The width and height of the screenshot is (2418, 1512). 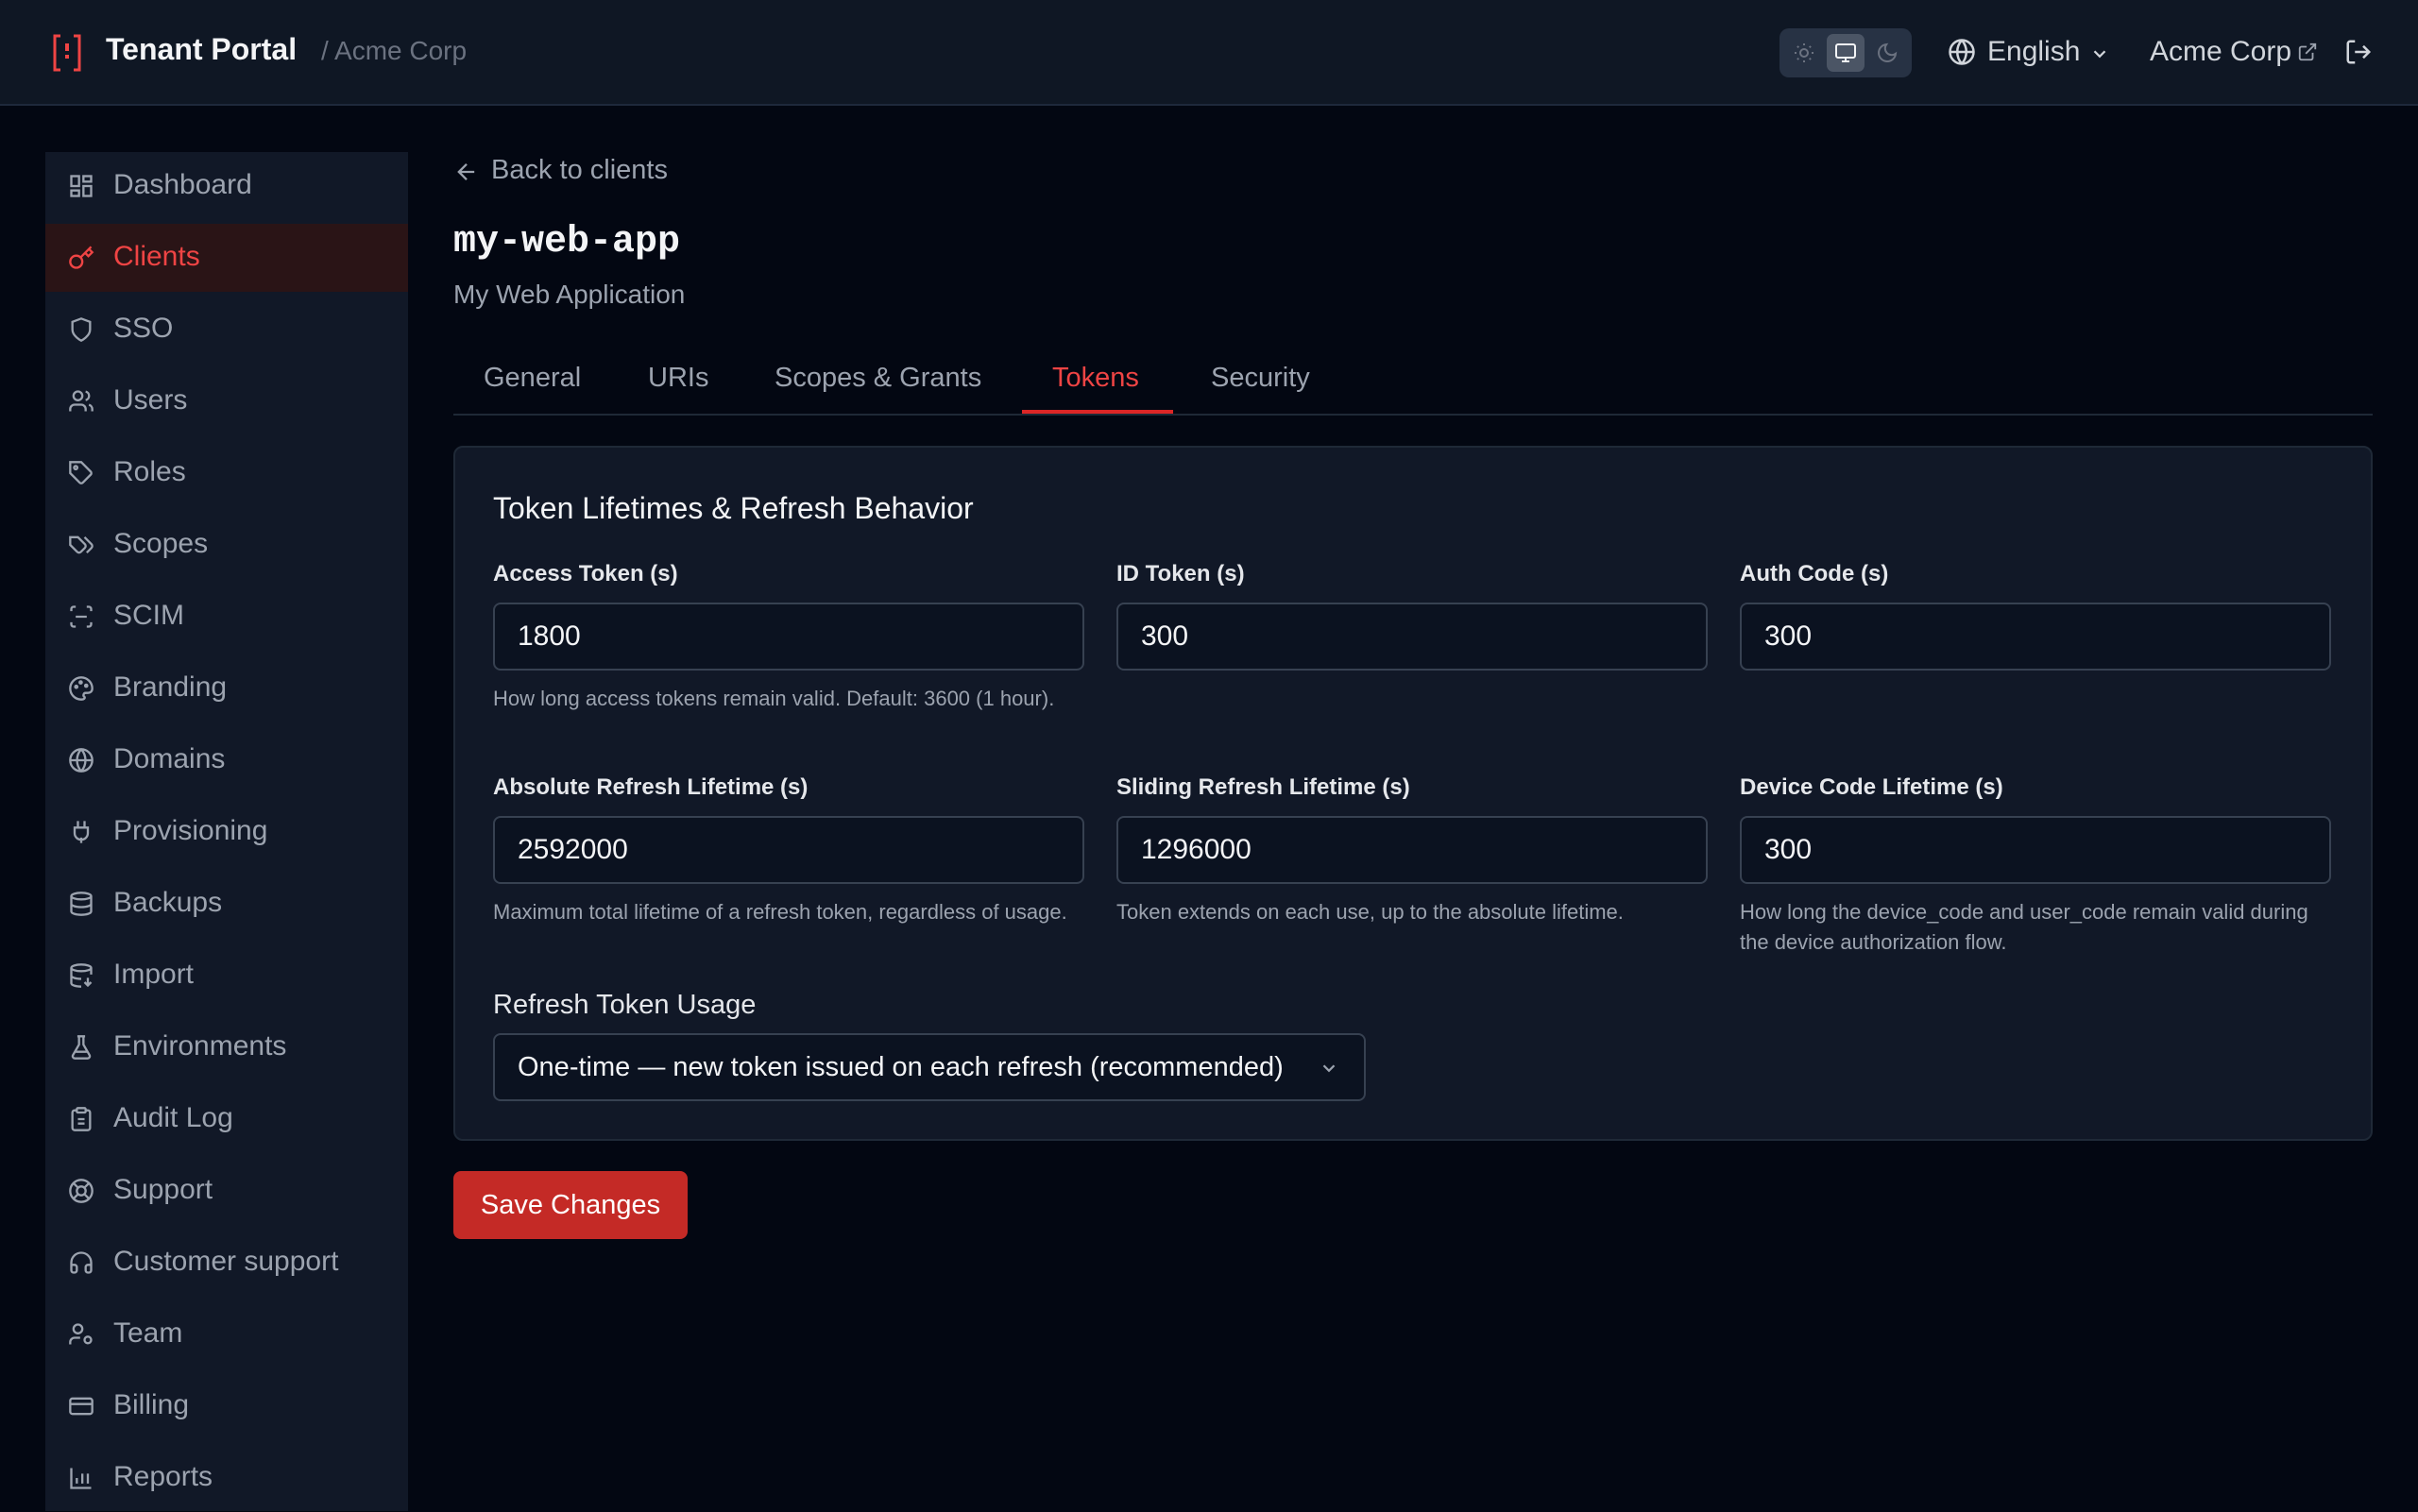 I want to click on save-changes-button: Save Changes, so click(x=570, y=1205).